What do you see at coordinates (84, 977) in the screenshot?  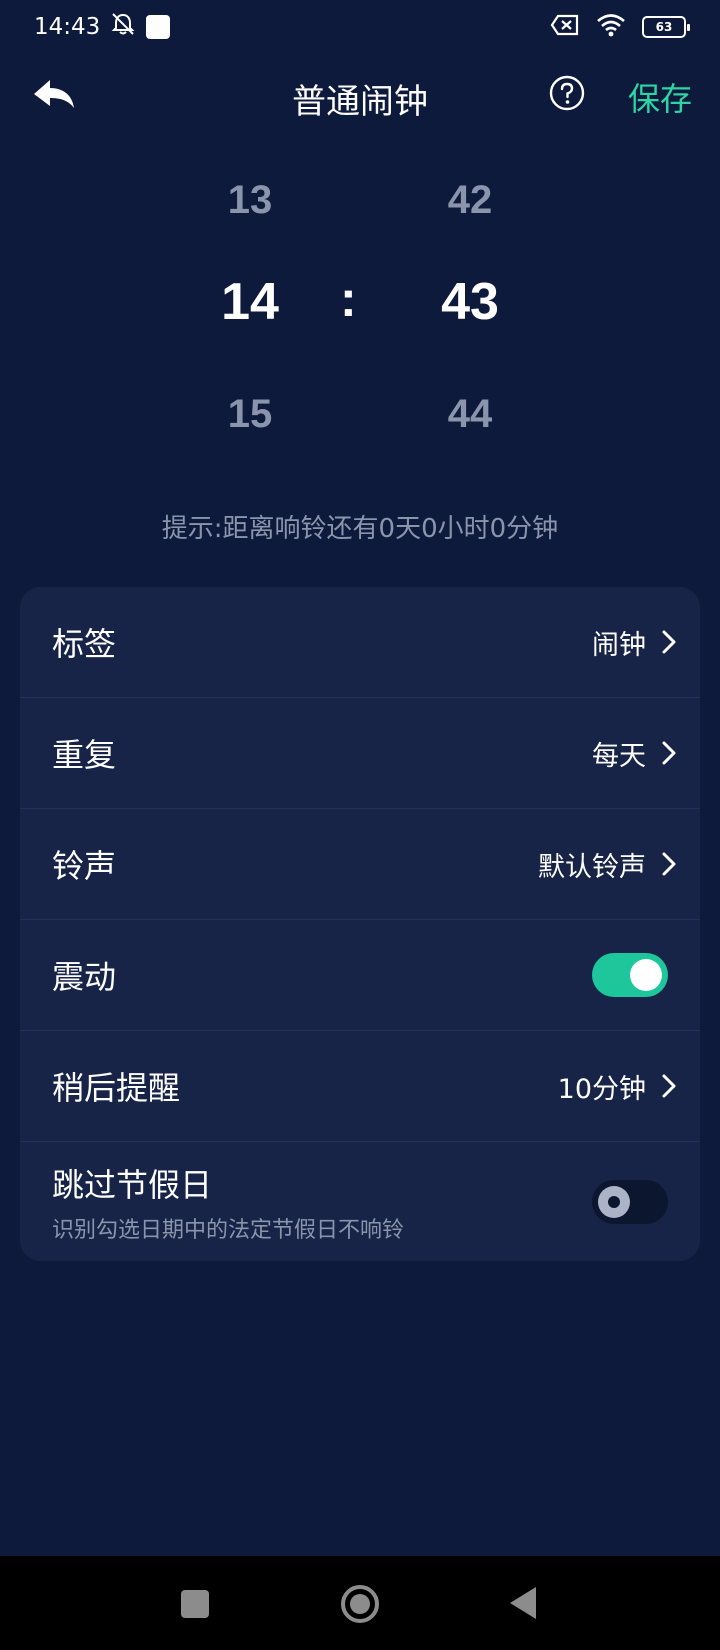 I see `setting-vibrate-title: 震动` at bounding box center [84, 977].